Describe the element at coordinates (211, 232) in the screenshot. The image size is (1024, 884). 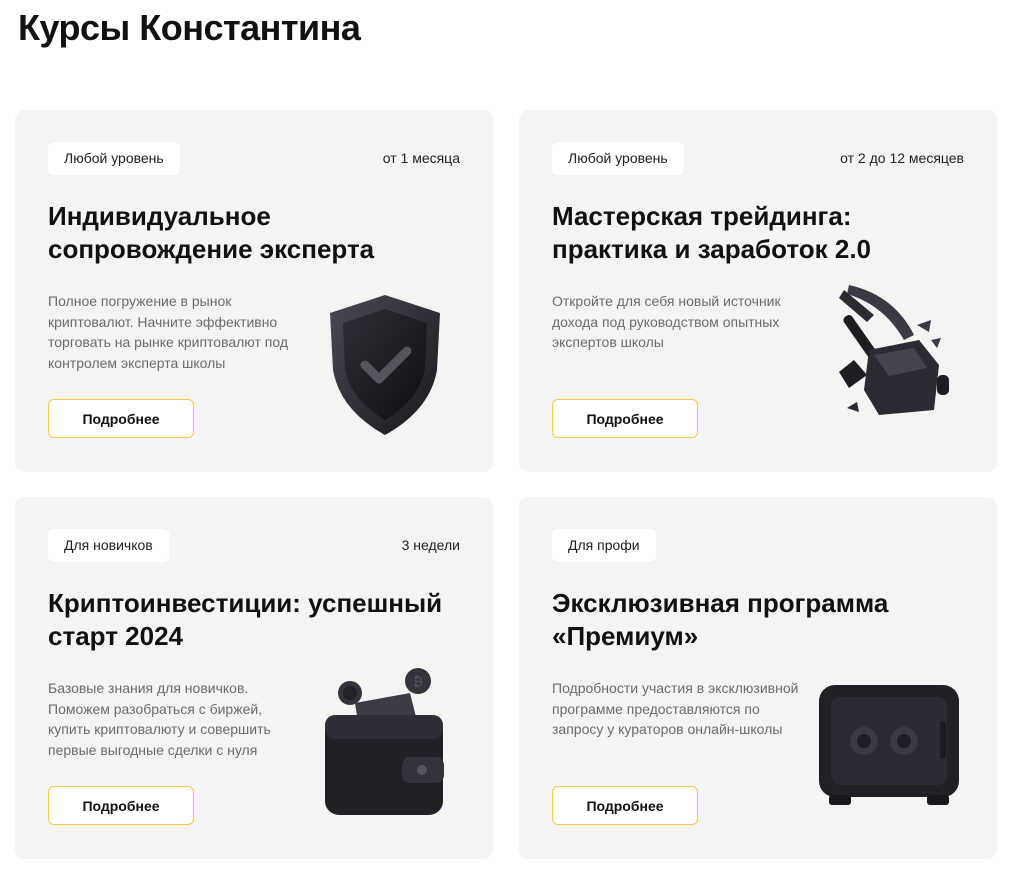
I see `course-title: Индивидуальное сопровождение эксперта` at that location.